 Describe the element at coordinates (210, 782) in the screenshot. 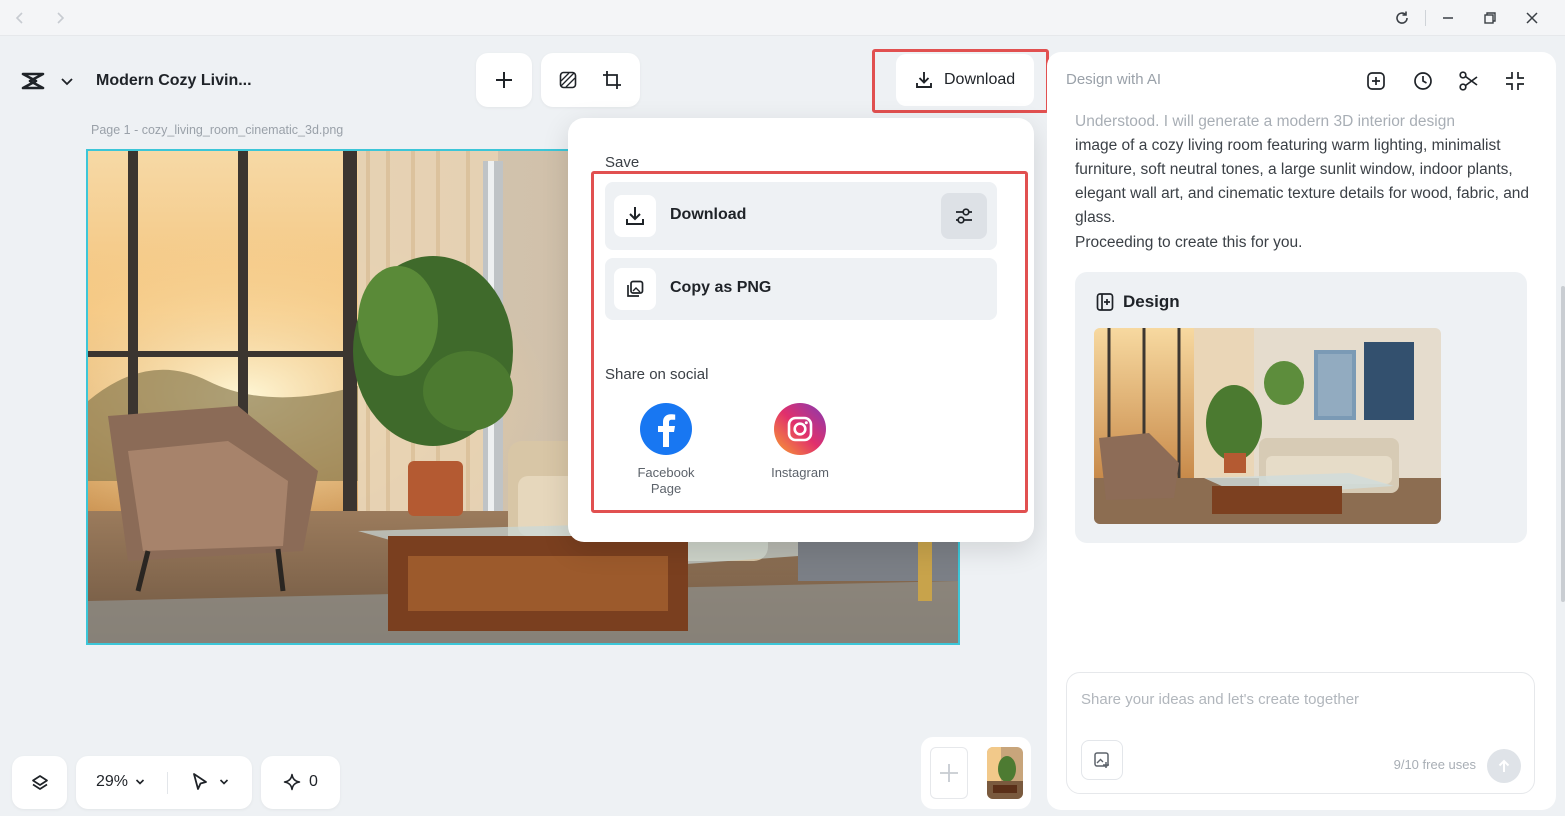

I see `pointer-tool-dropdown` at that location.